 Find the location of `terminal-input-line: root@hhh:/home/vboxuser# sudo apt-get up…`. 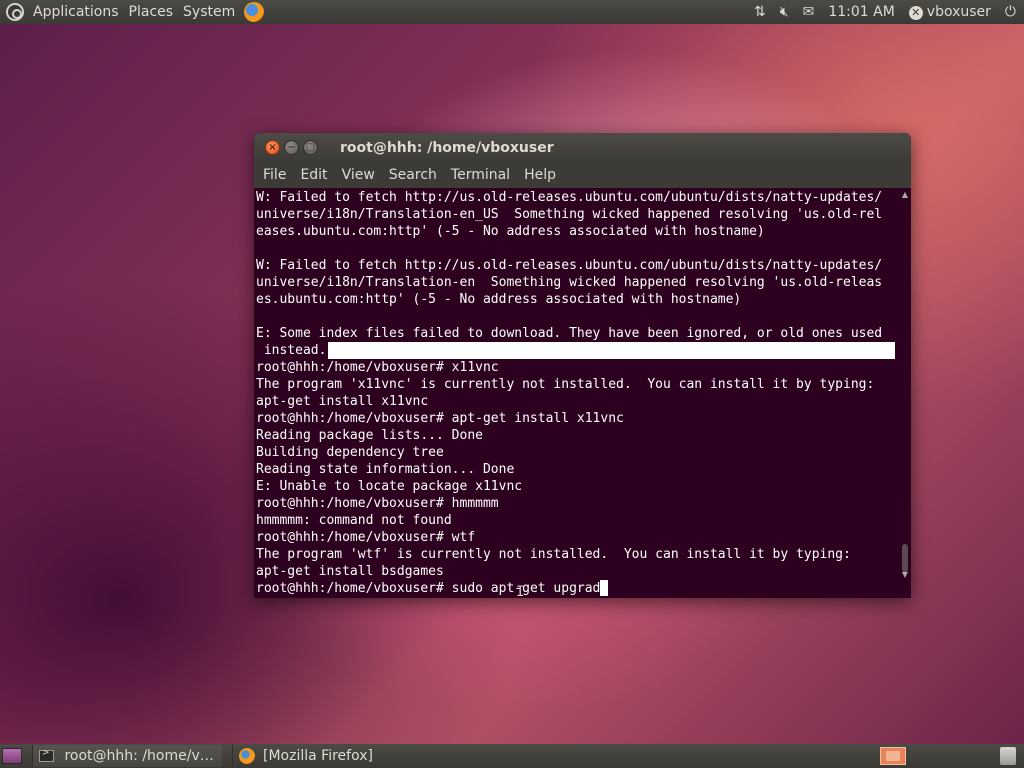

terminal-input-line: root@hhh:/home/vboxuser# sudo apt-get up… is located at coordinates (576, 588).